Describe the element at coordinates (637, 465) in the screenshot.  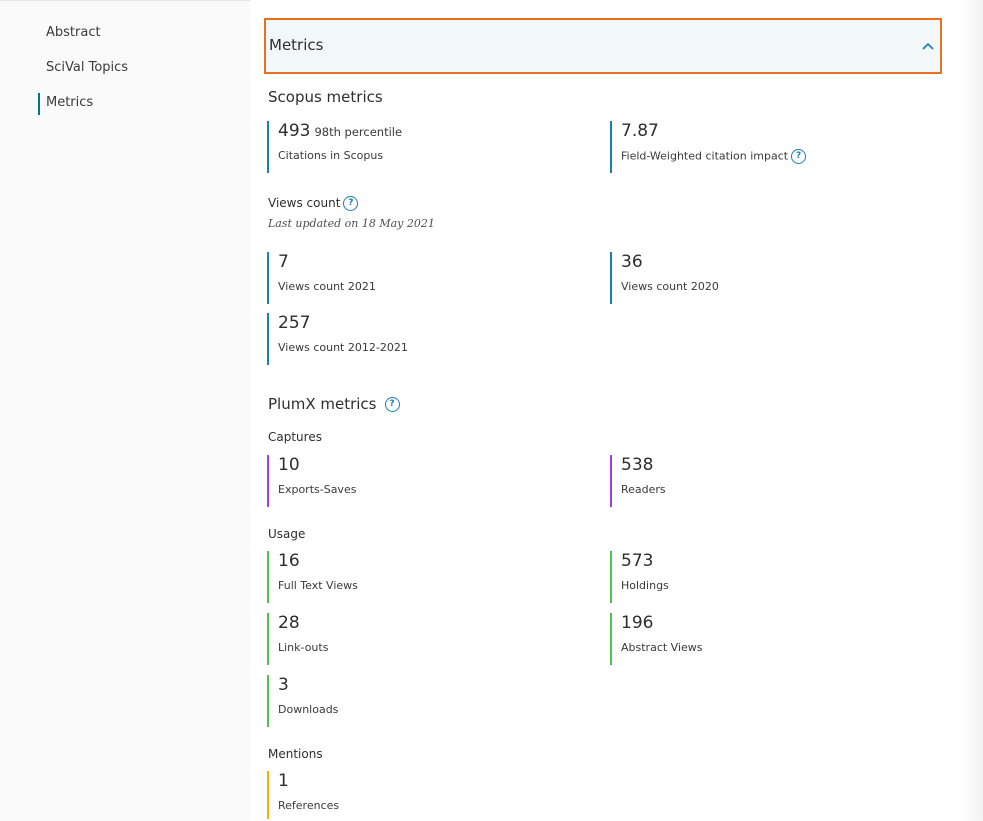
I see `metric-value: 538` at that location.